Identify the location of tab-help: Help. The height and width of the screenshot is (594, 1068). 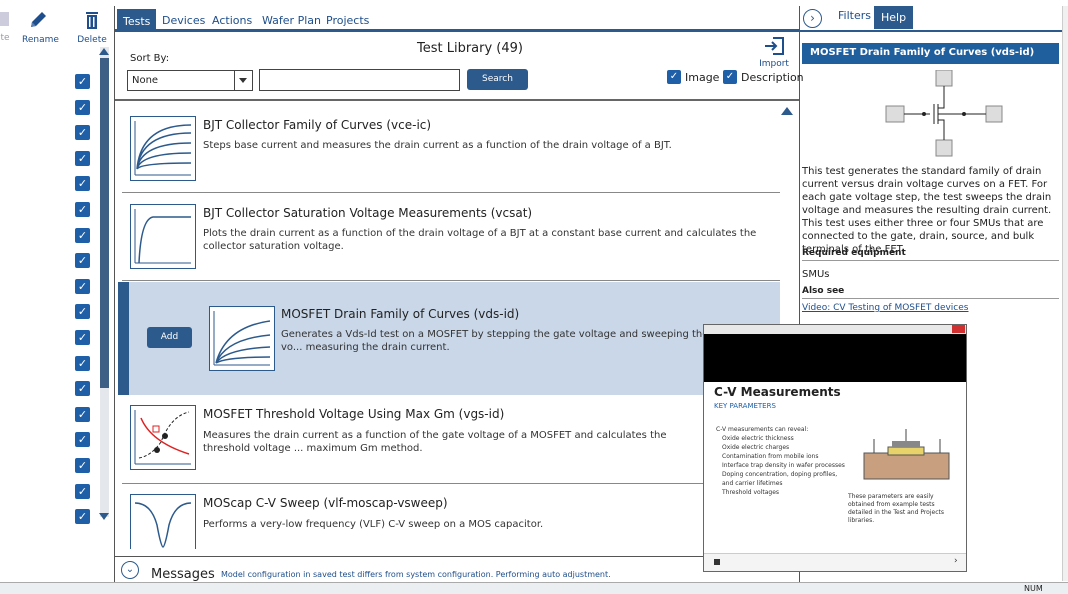
(894, 17).